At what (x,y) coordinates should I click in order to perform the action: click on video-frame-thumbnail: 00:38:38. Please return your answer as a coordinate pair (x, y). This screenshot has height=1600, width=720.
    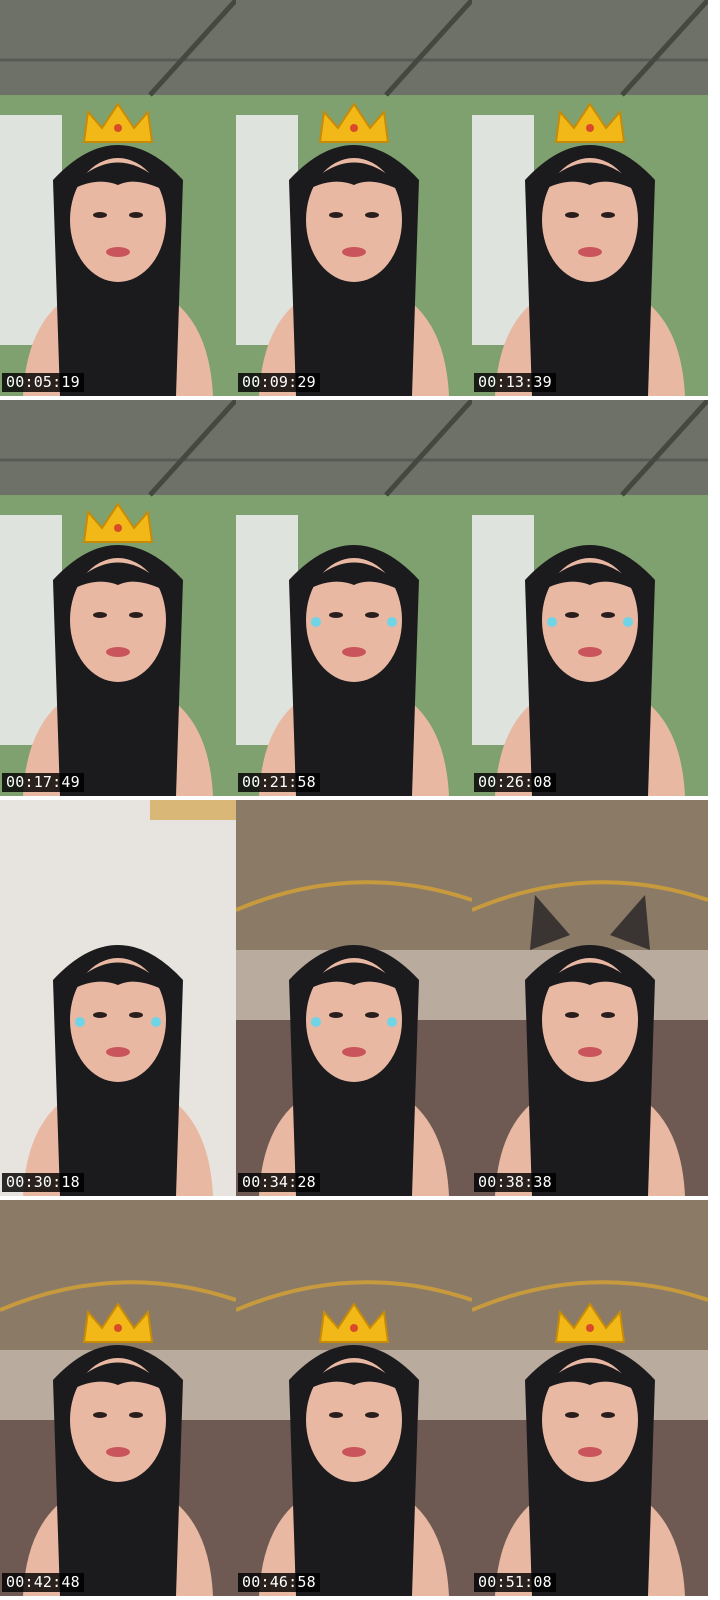
    Looking at the image, I should click on (590, 998).